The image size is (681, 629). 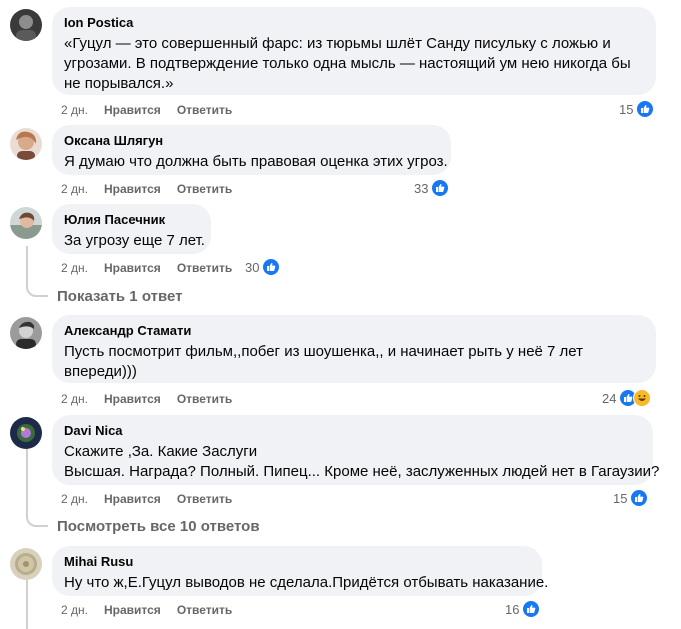 I want to click on comment-author: Александр Стамати, so click(x=354, y=331).